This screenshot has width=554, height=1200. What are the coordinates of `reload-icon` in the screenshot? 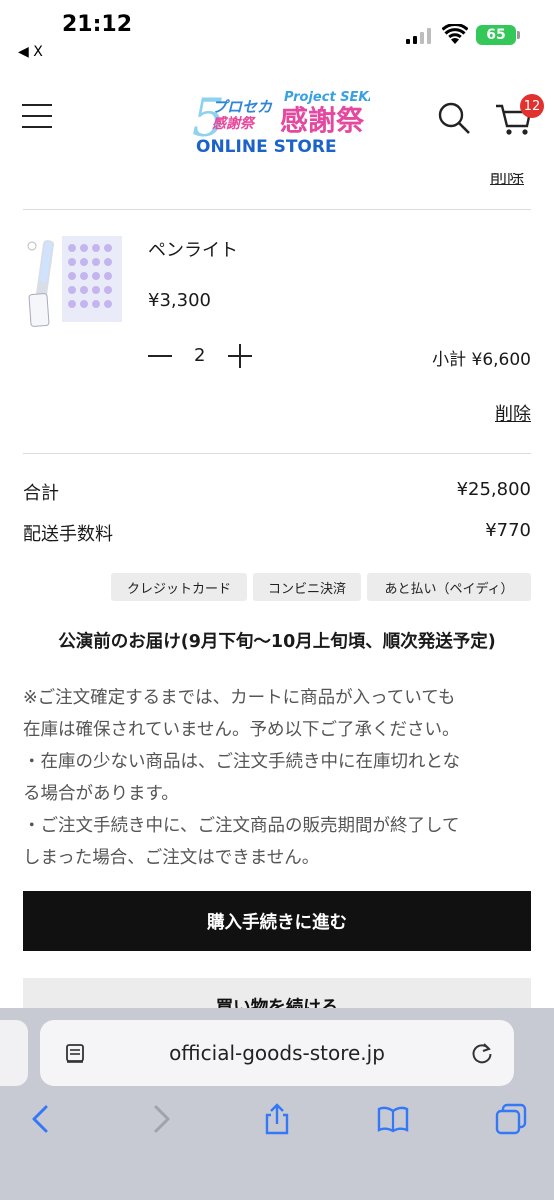 It's located at (482, 1053).